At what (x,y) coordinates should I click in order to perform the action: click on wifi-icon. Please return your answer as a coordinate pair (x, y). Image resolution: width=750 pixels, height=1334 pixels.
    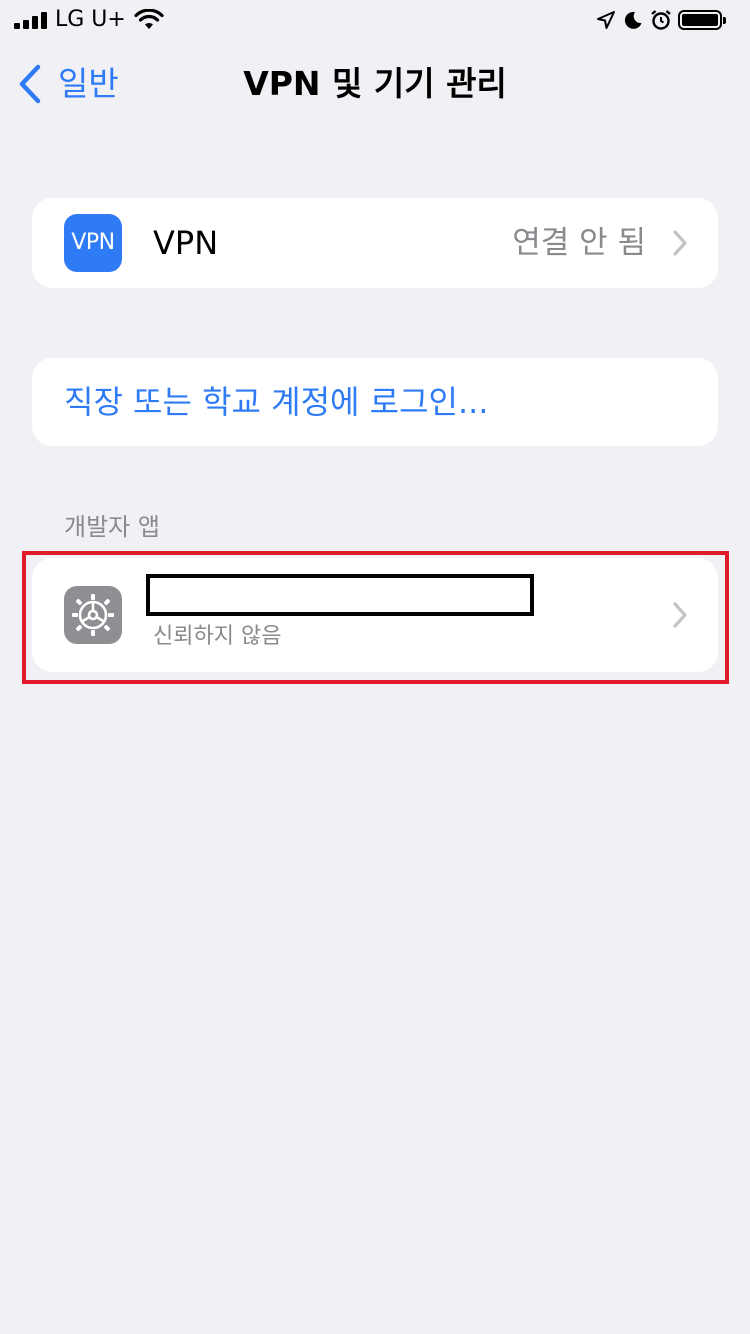
    Looking at the image, I should click on (149, 19).